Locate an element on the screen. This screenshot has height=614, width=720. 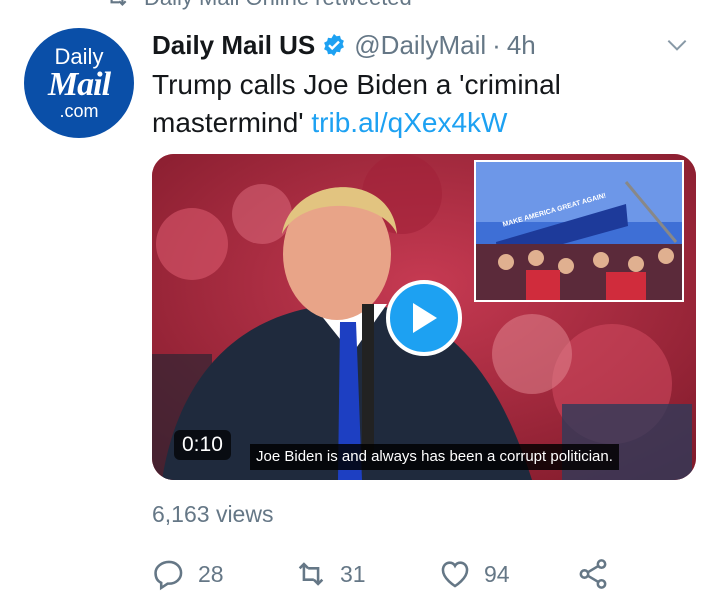
avatar-line1: Daily is located at coordinates (79, 56).